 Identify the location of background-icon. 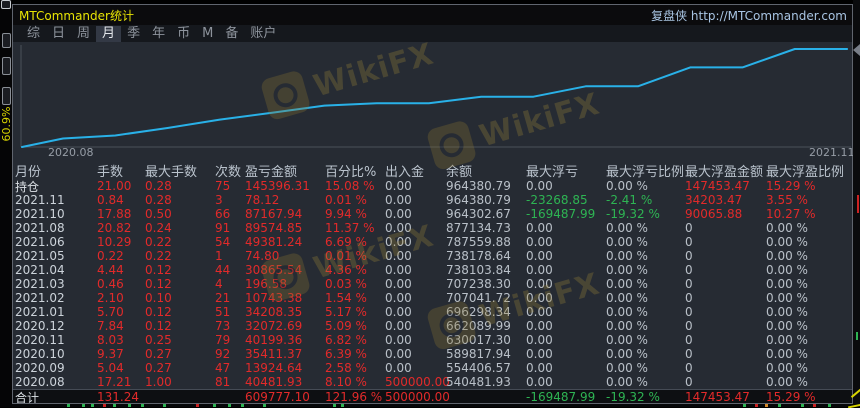
(6, 4).